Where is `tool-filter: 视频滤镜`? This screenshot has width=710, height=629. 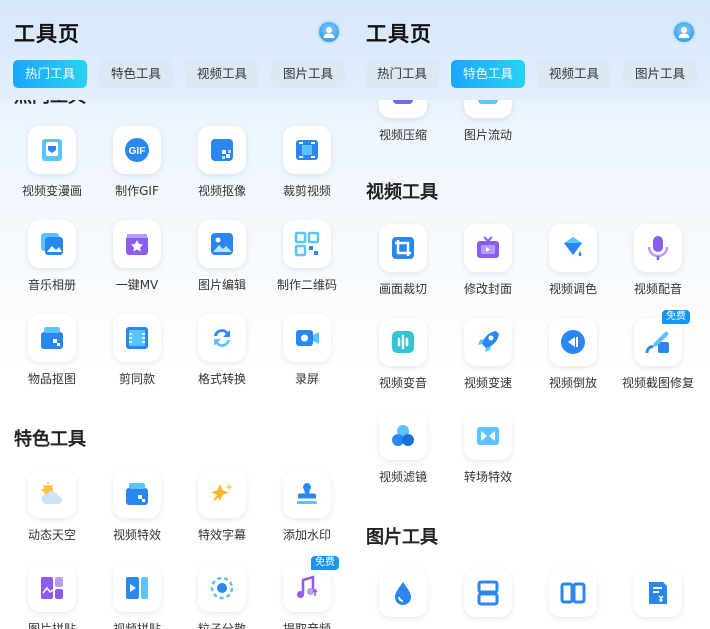
tool-filter: 视频滤镜 is located at coordinates (403, 457).